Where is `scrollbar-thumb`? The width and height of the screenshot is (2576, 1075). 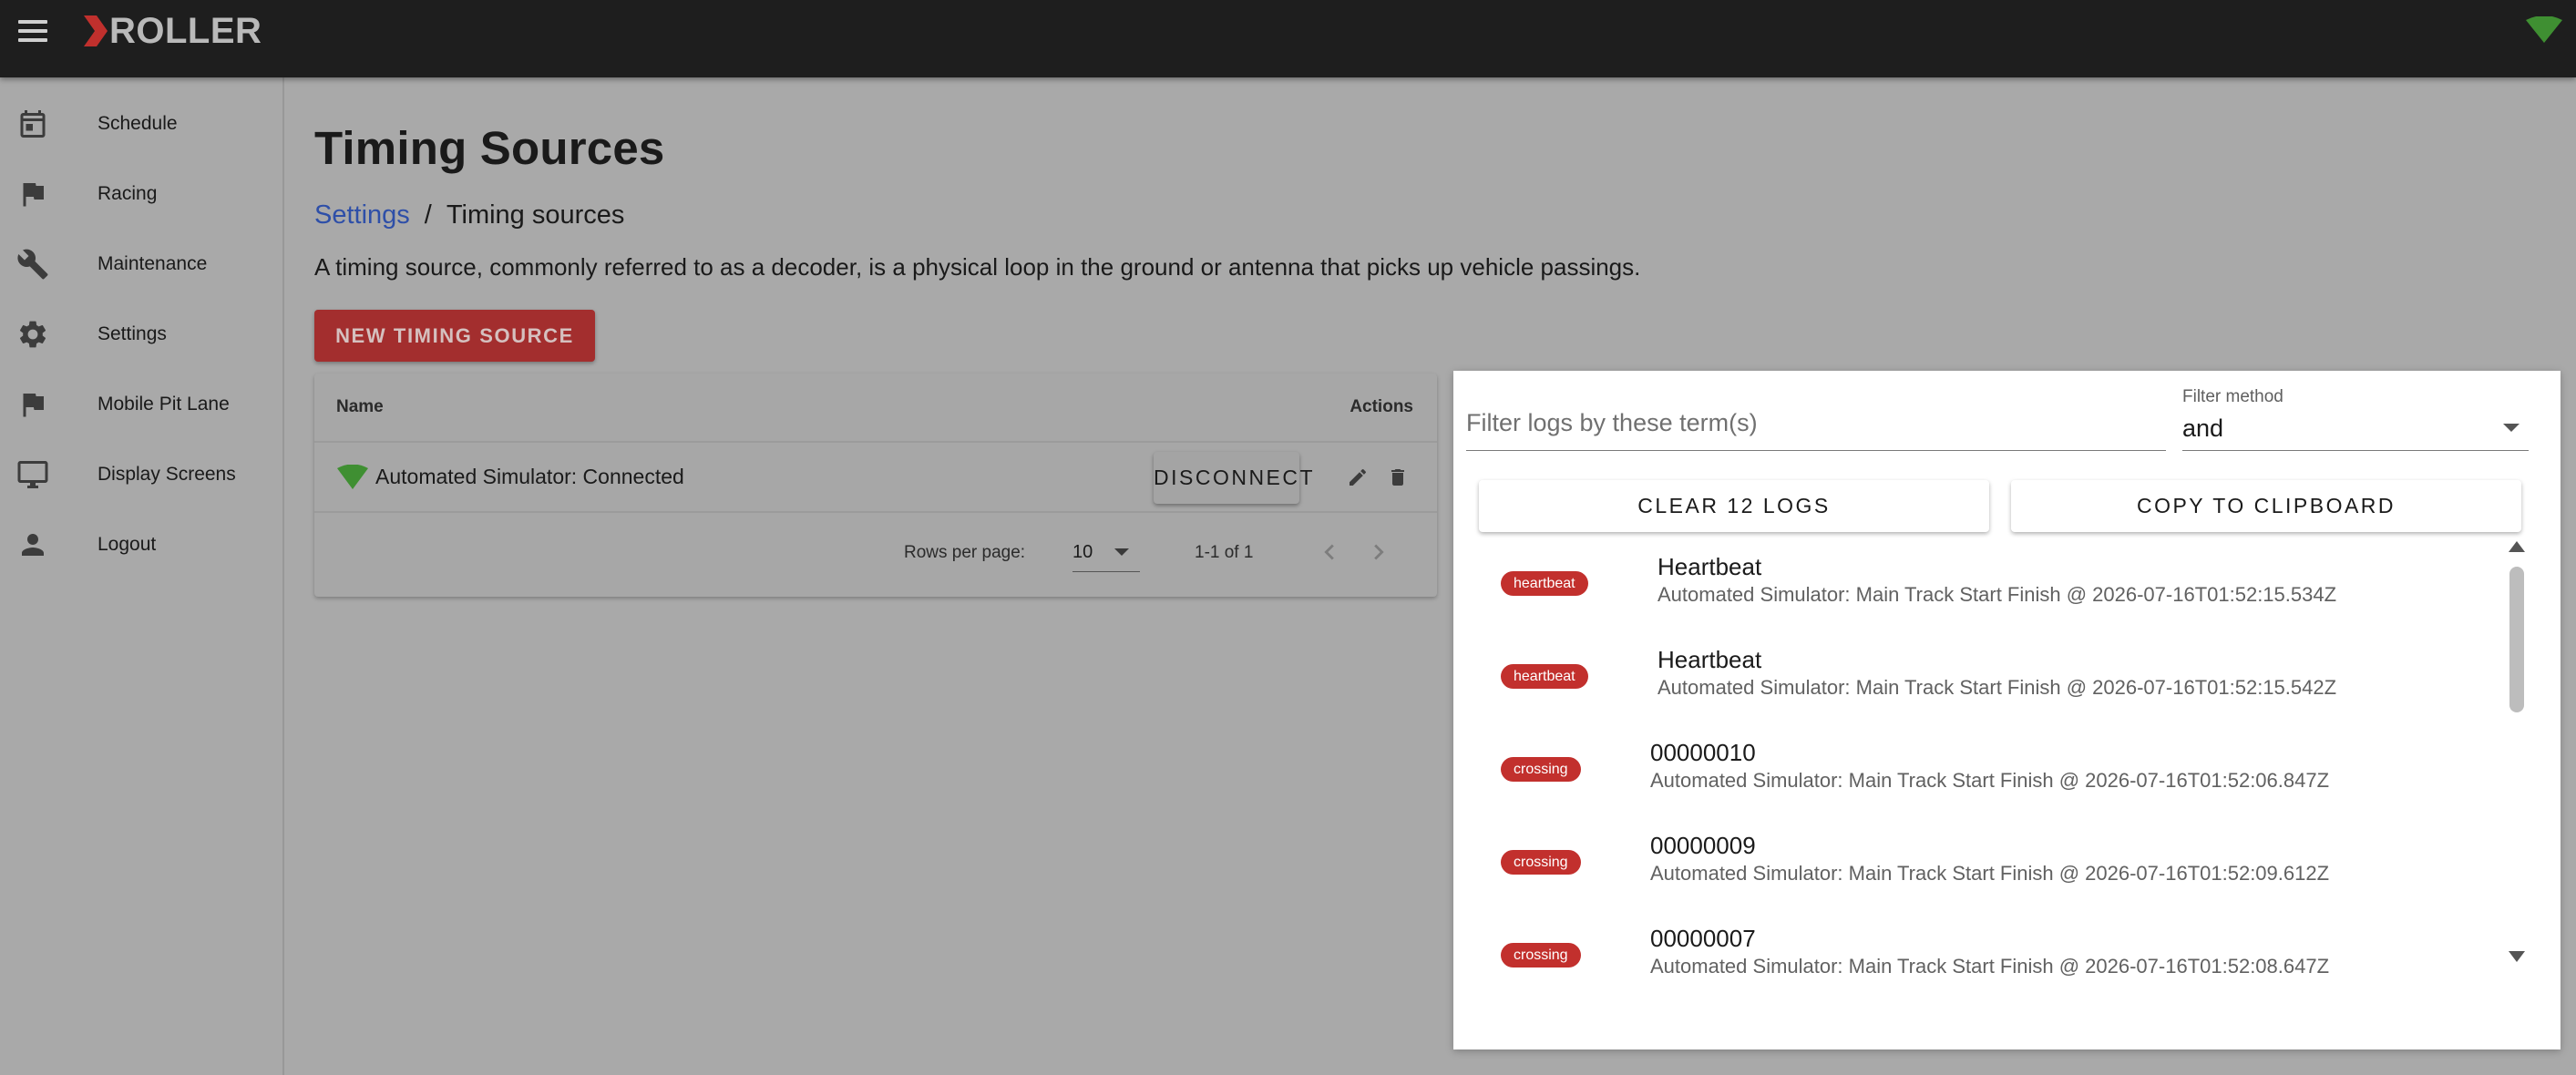
scrollbar-thumb is located at coordinates (2516, 639).